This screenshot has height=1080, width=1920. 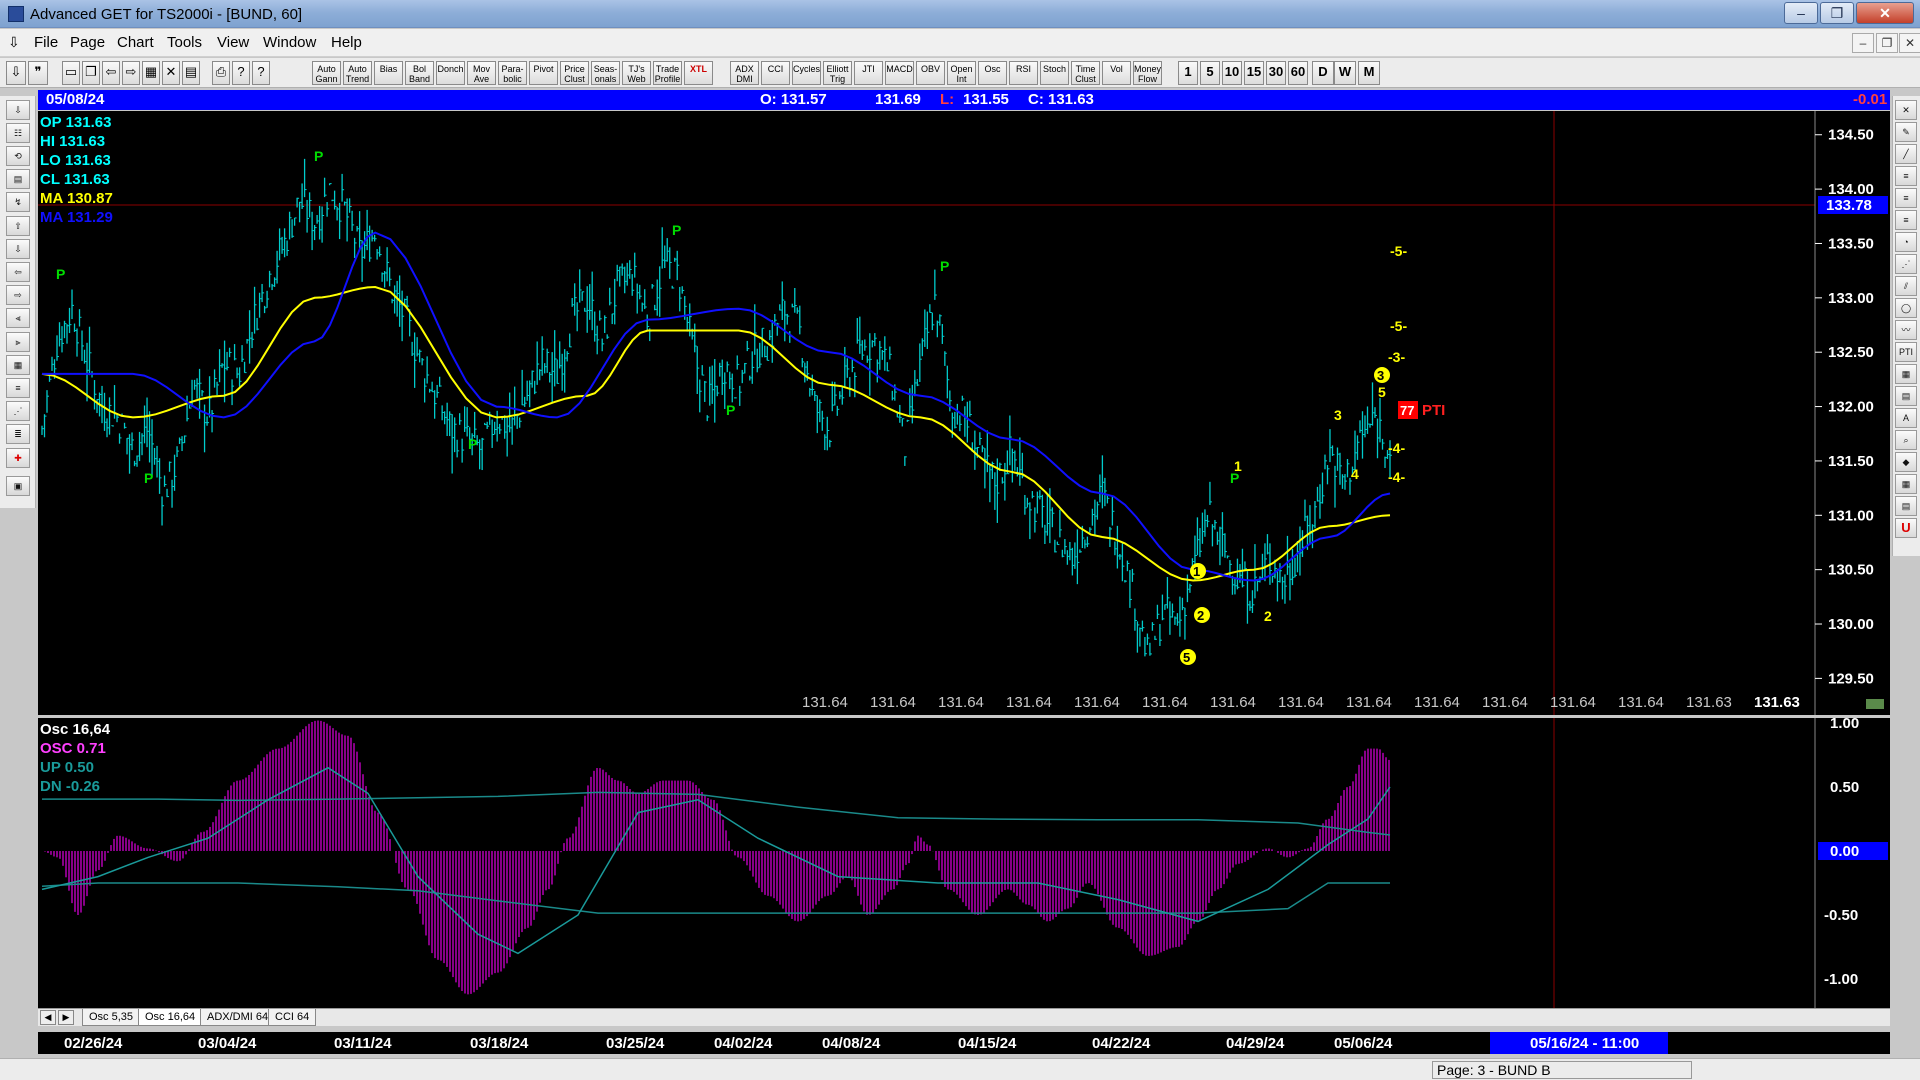 What do you see at coordinates (1906, 528) in the screenshot?
I see `magnet-icon: U` at bounding box center [1906, 528].